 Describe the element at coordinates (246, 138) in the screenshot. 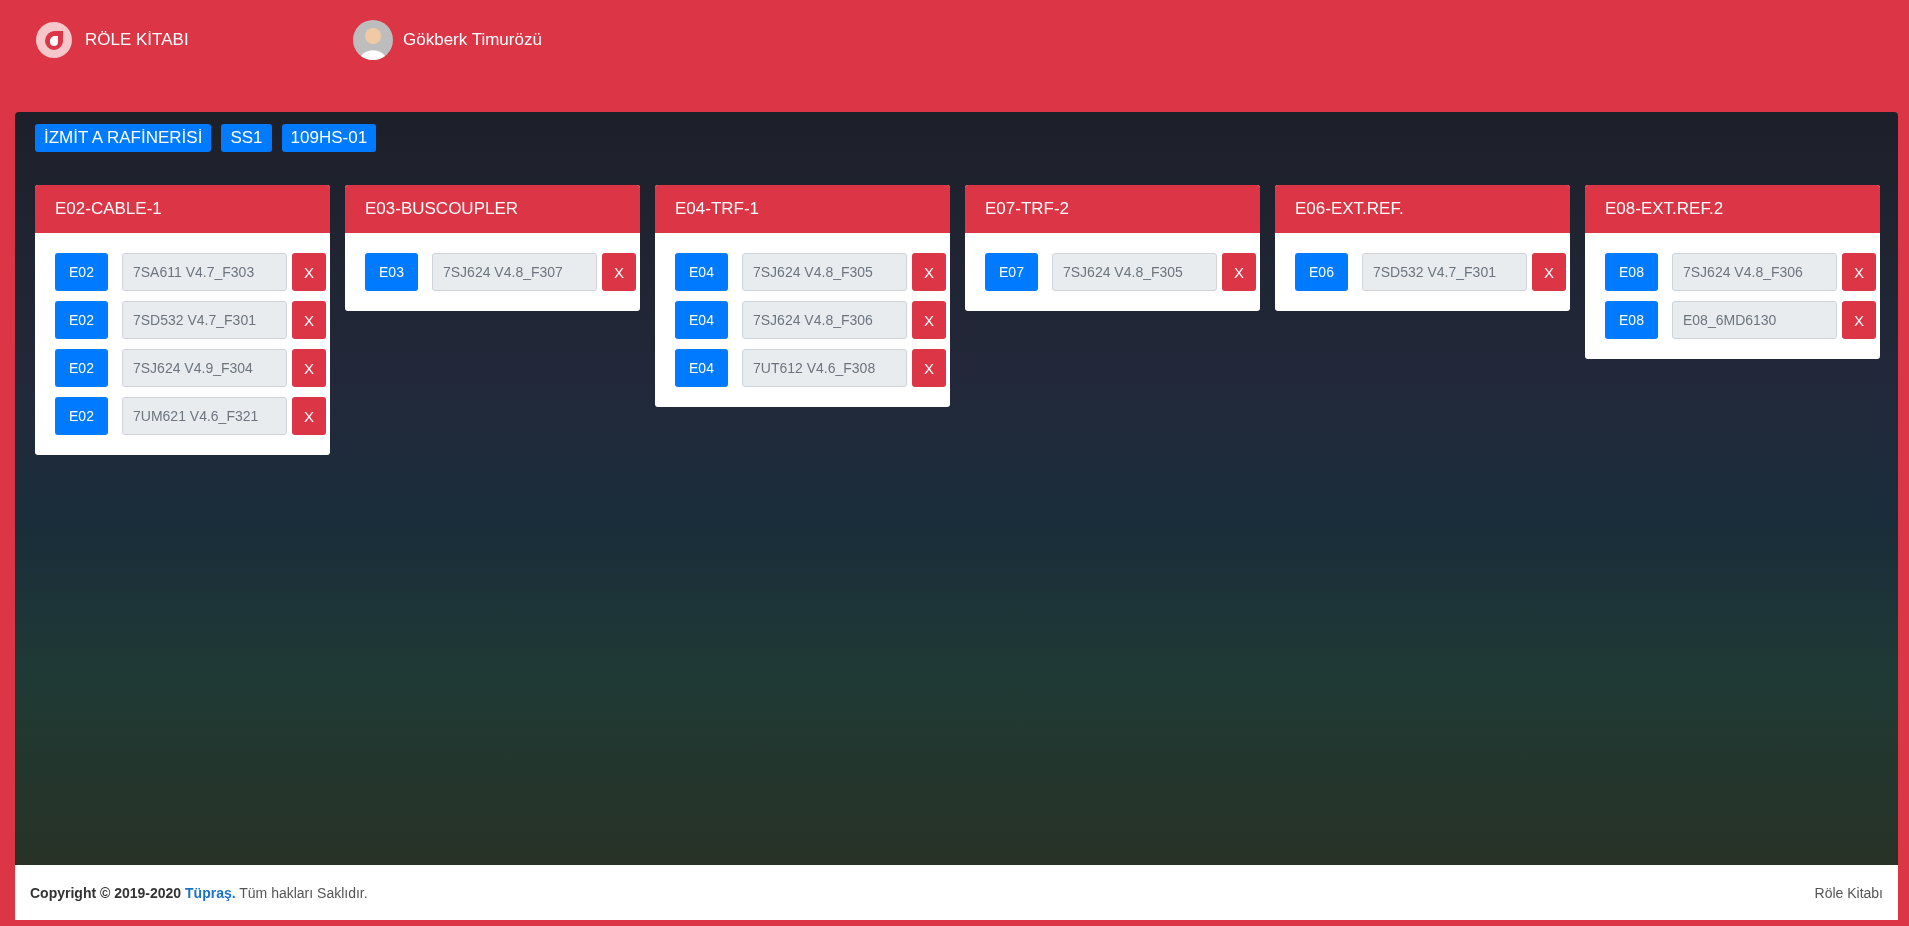

I see `location-tag: SS1` at that location.